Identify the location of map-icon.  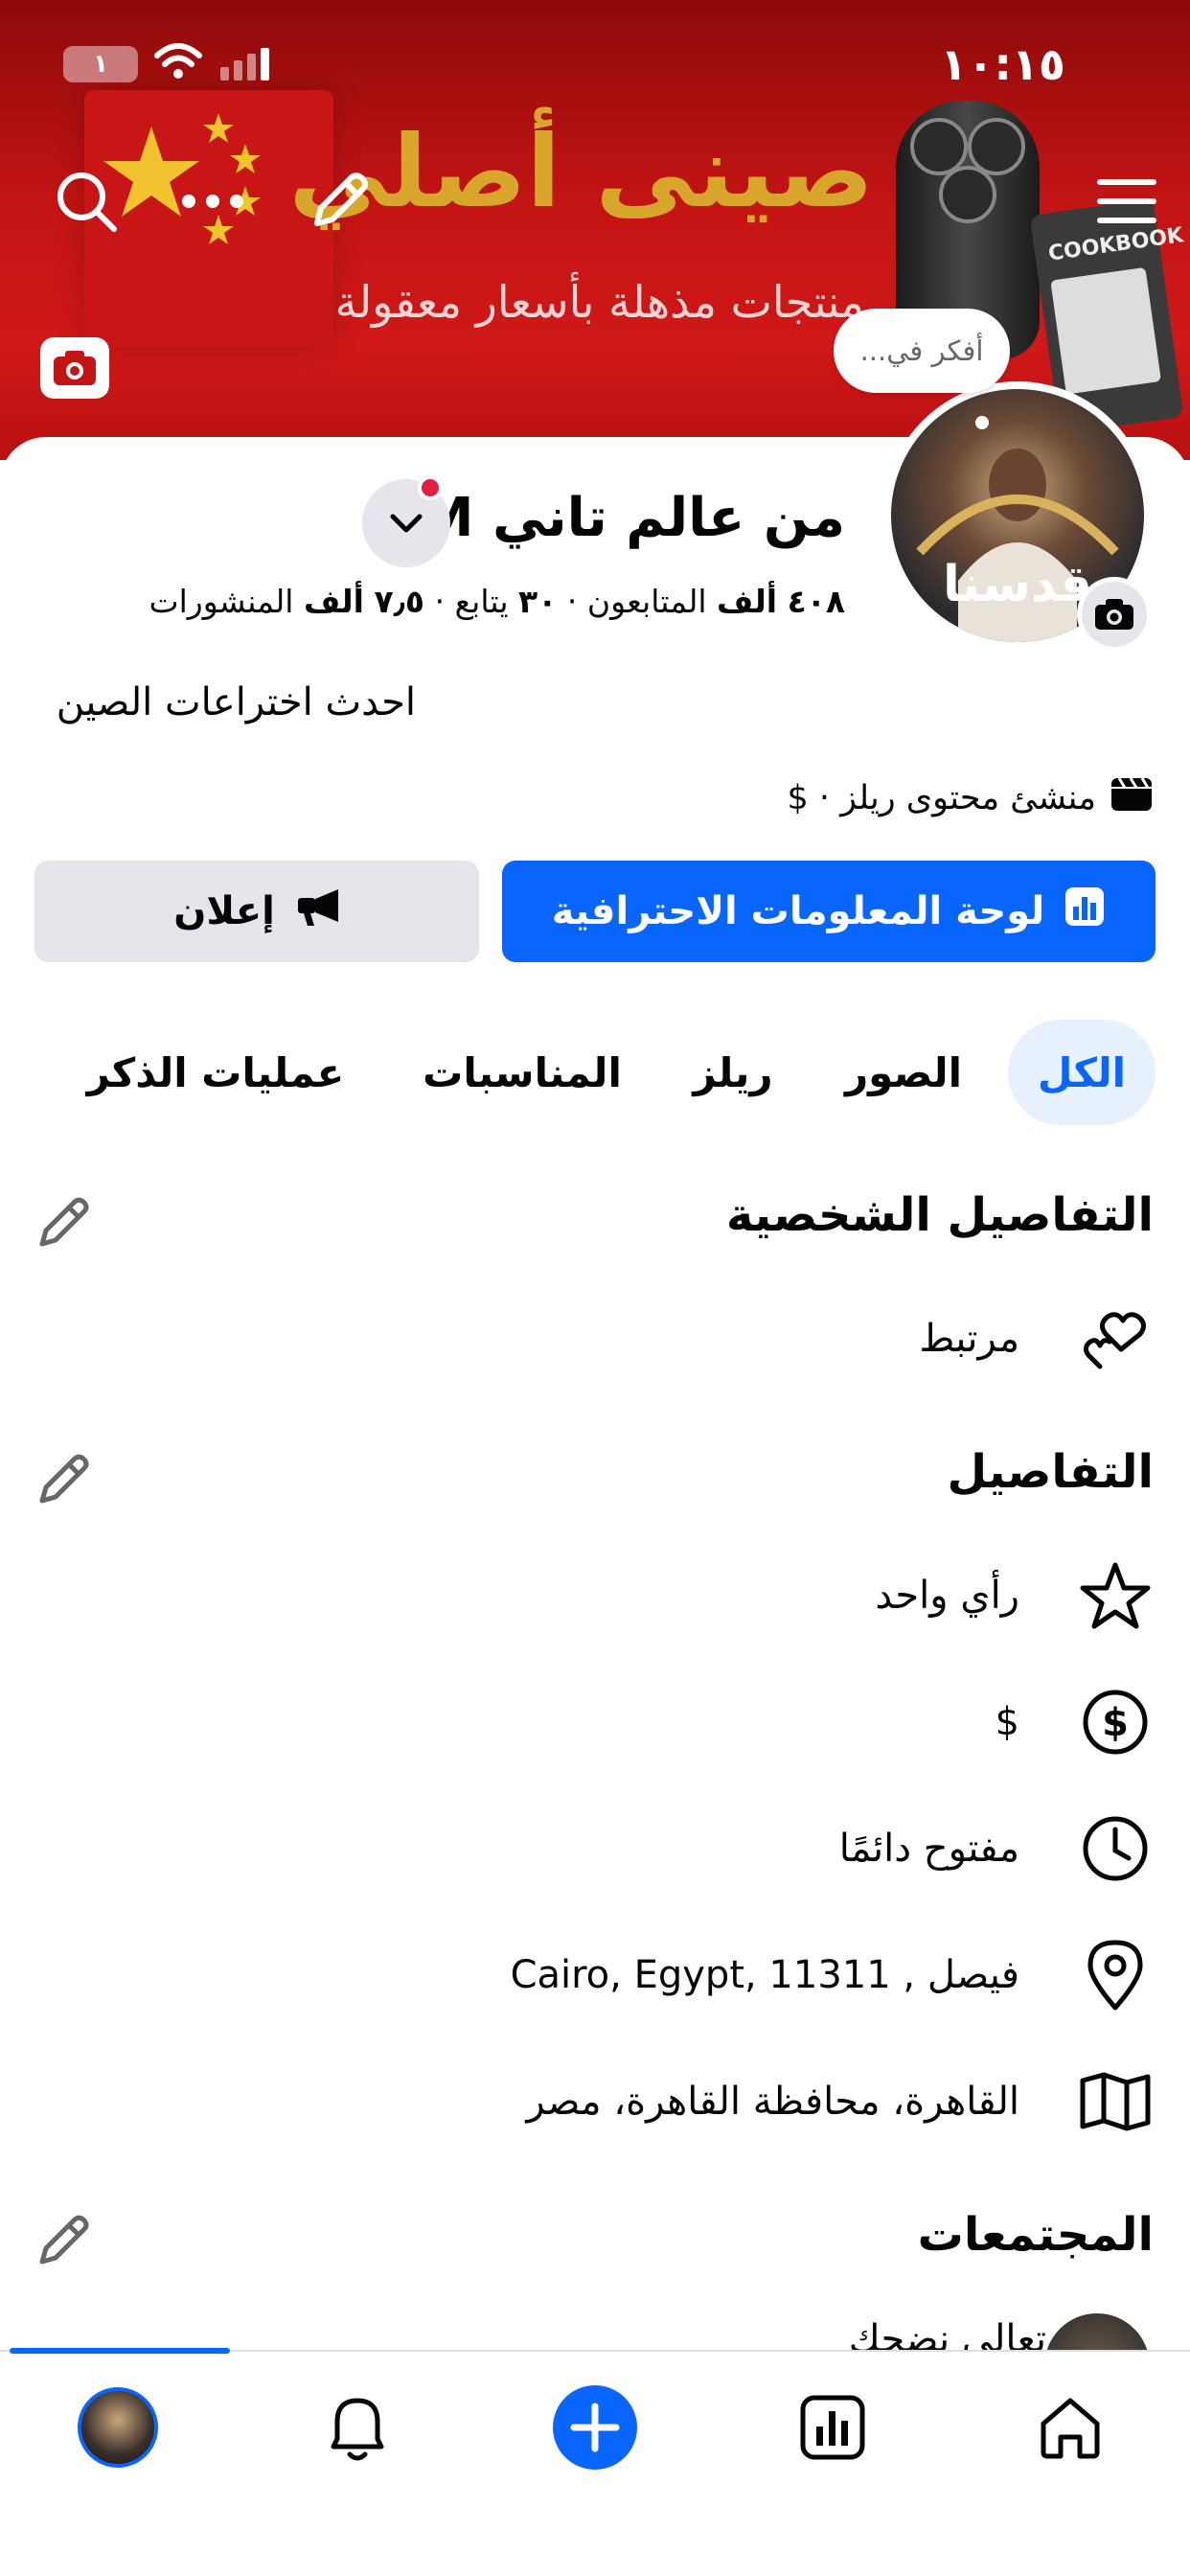
(1115, 2101).